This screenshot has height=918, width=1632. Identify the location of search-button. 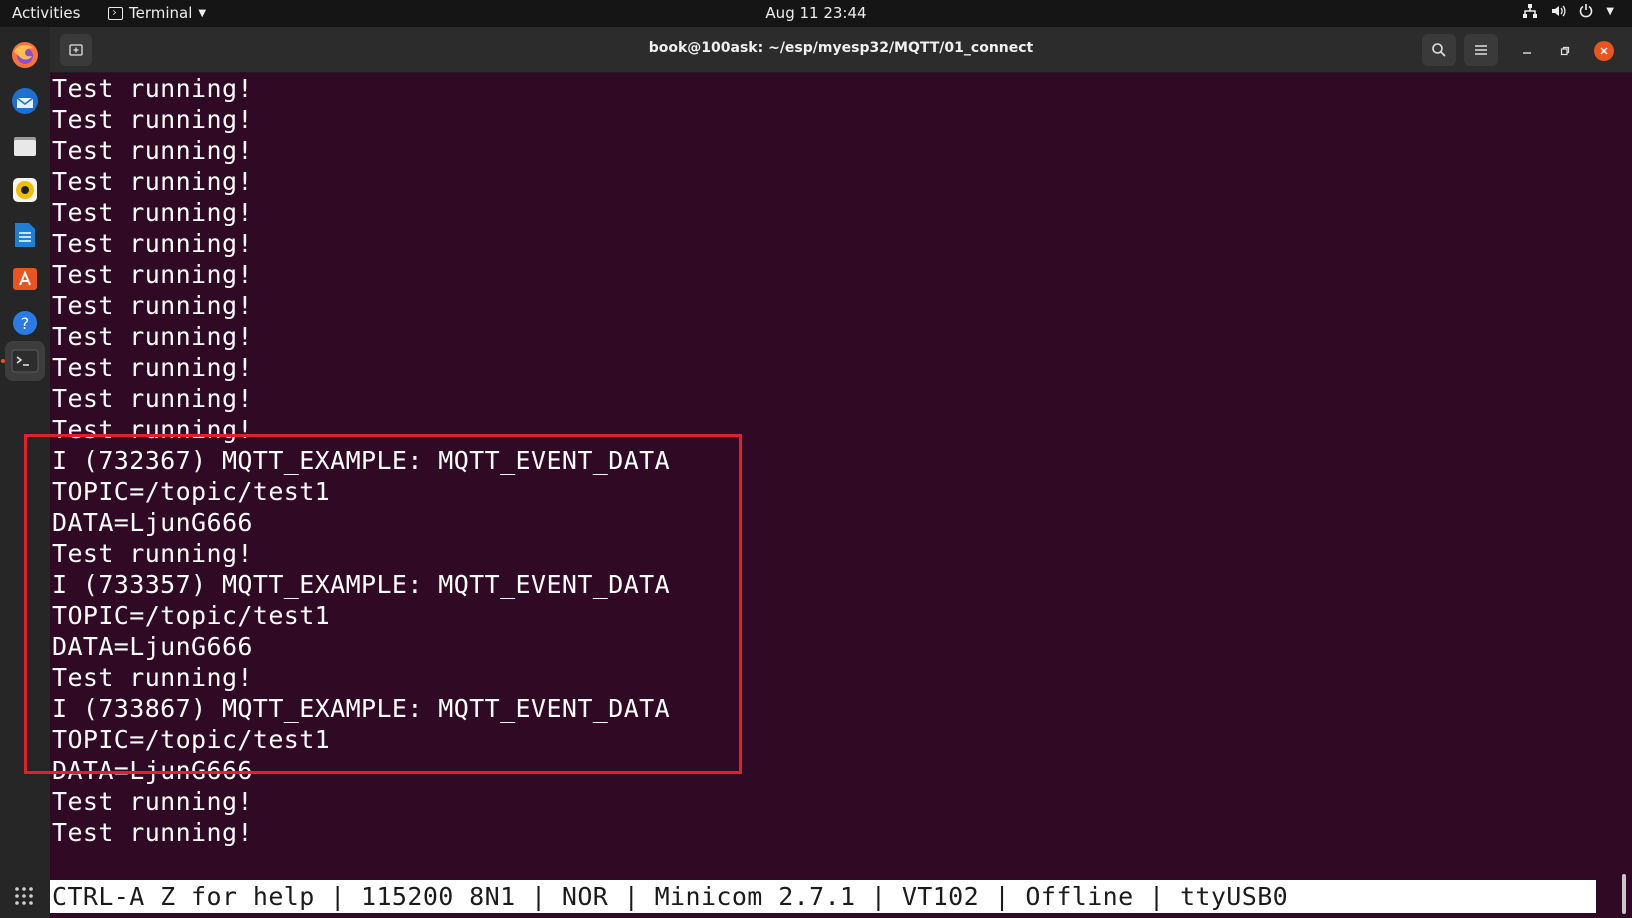
(1439, 50).